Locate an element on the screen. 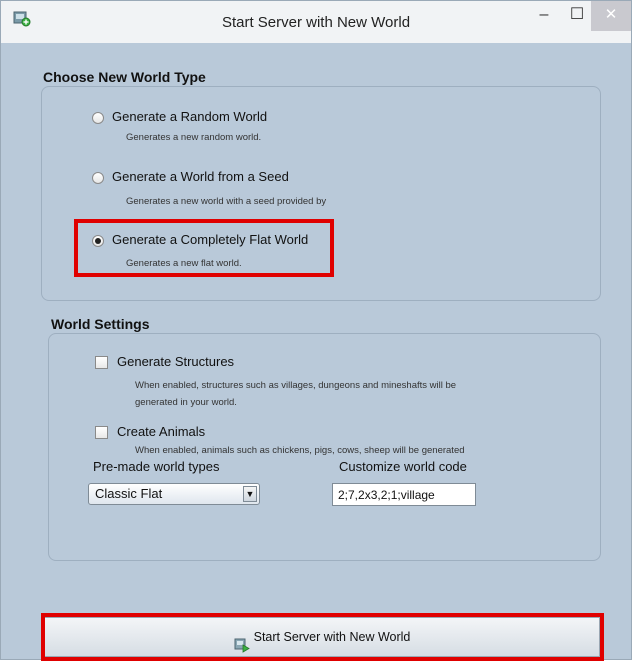  maximize-button: ☐ is located at coordinates (577, 16).